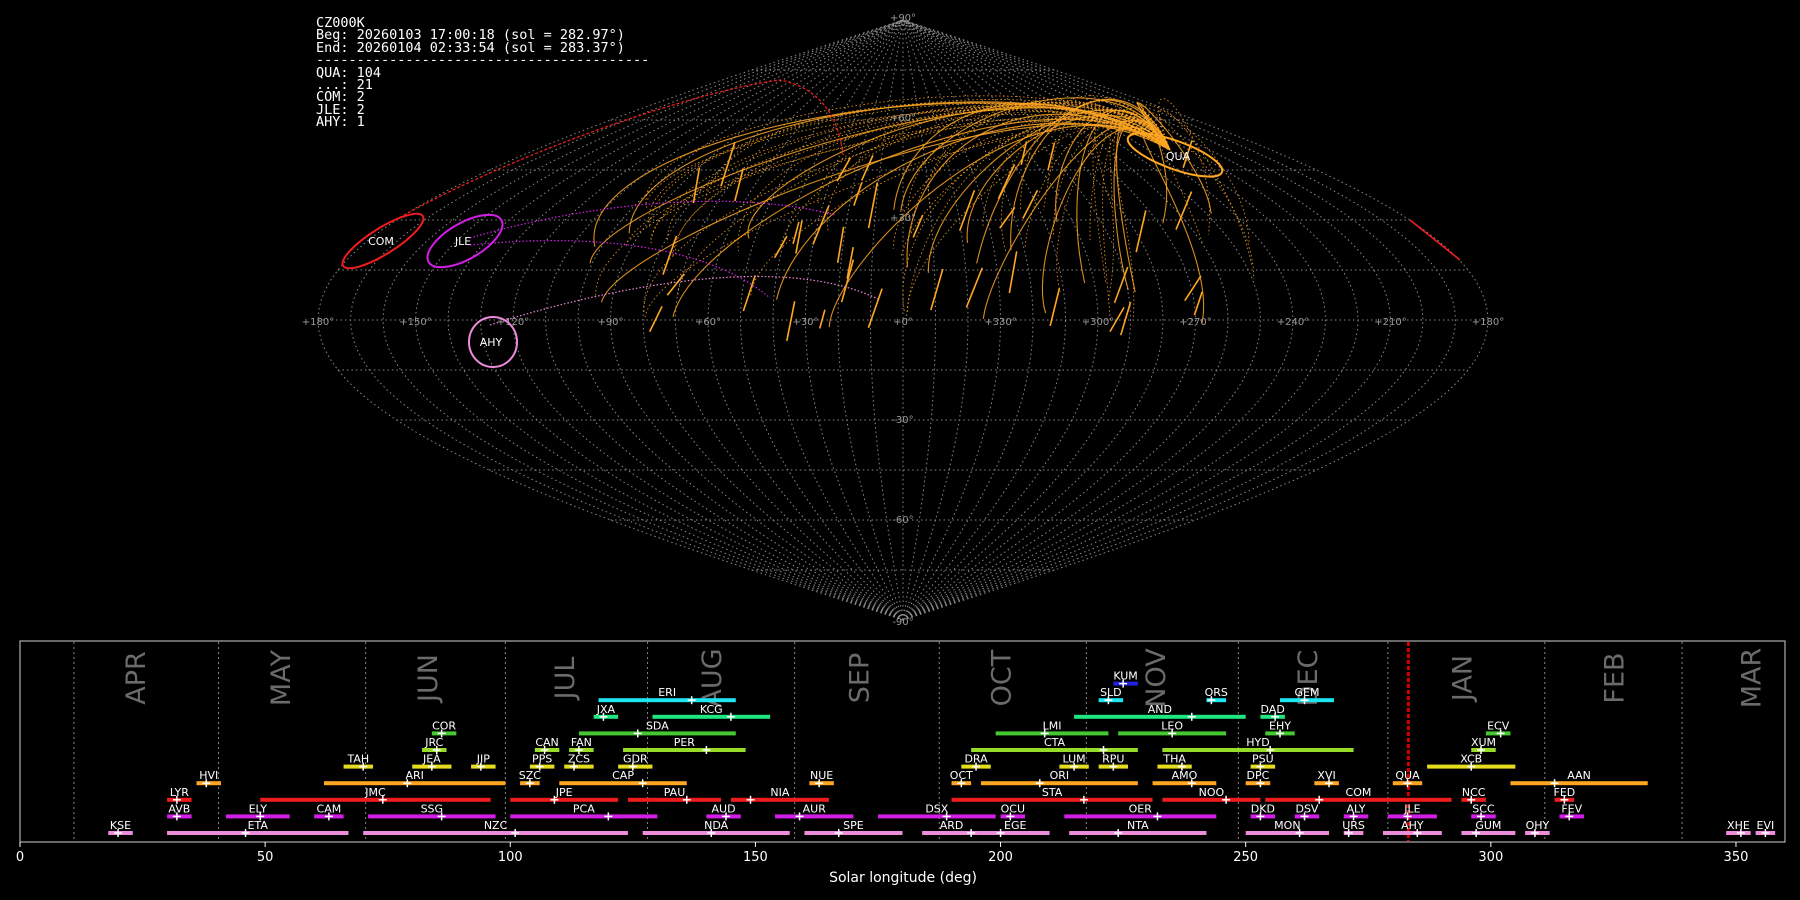 This screenshot has height=900, width=1800. Describe the element at coordinates (1212, 792) in the screenshot. I see `shower-label: NOO` at that location.